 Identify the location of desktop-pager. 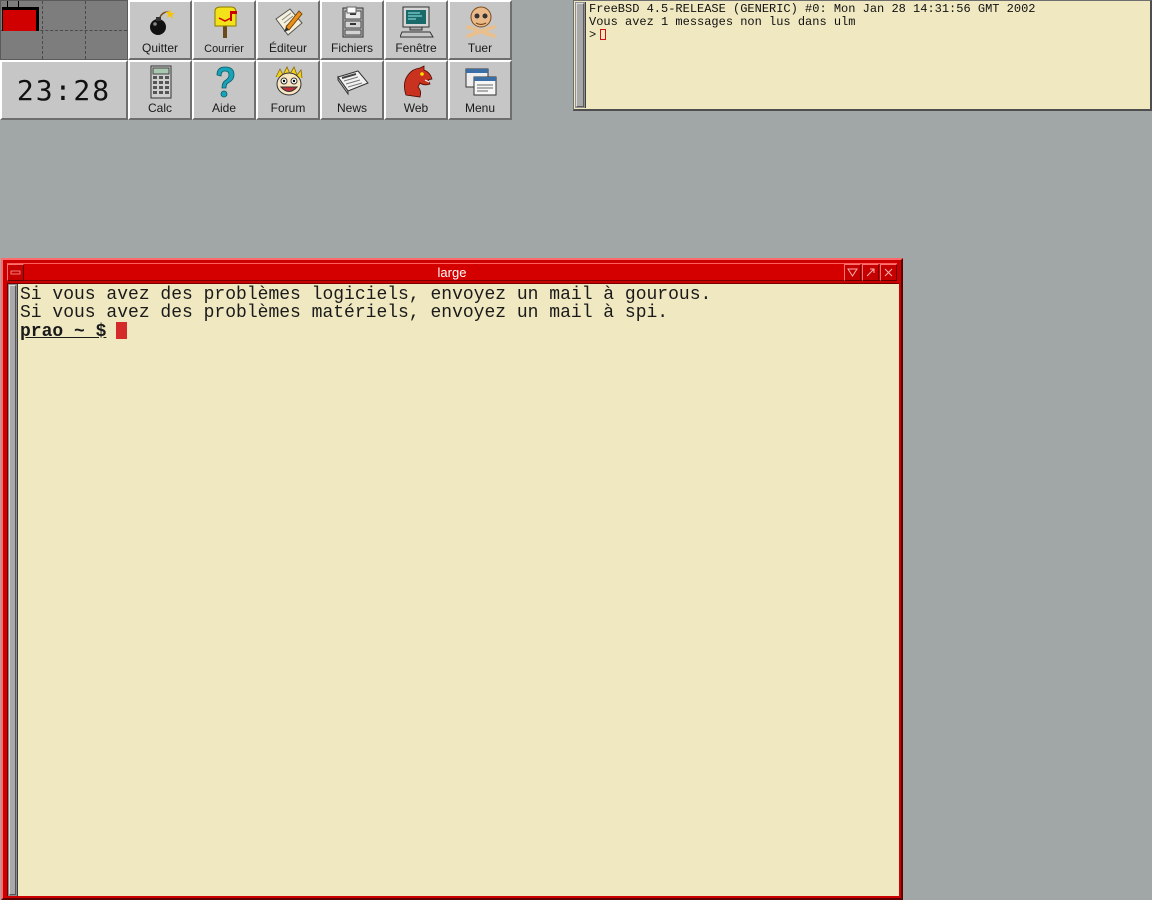
(64, 30).